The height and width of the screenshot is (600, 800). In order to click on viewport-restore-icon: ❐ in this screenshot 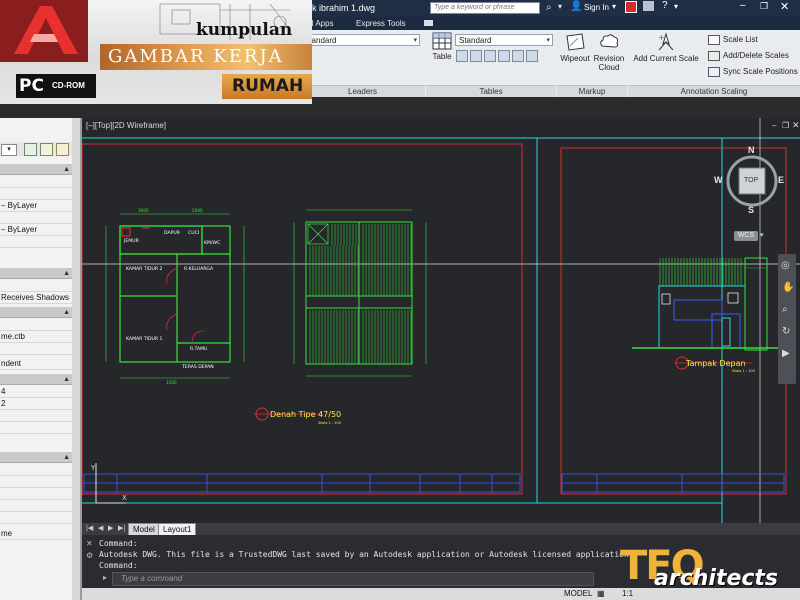, I will do `click(785, 125)`.